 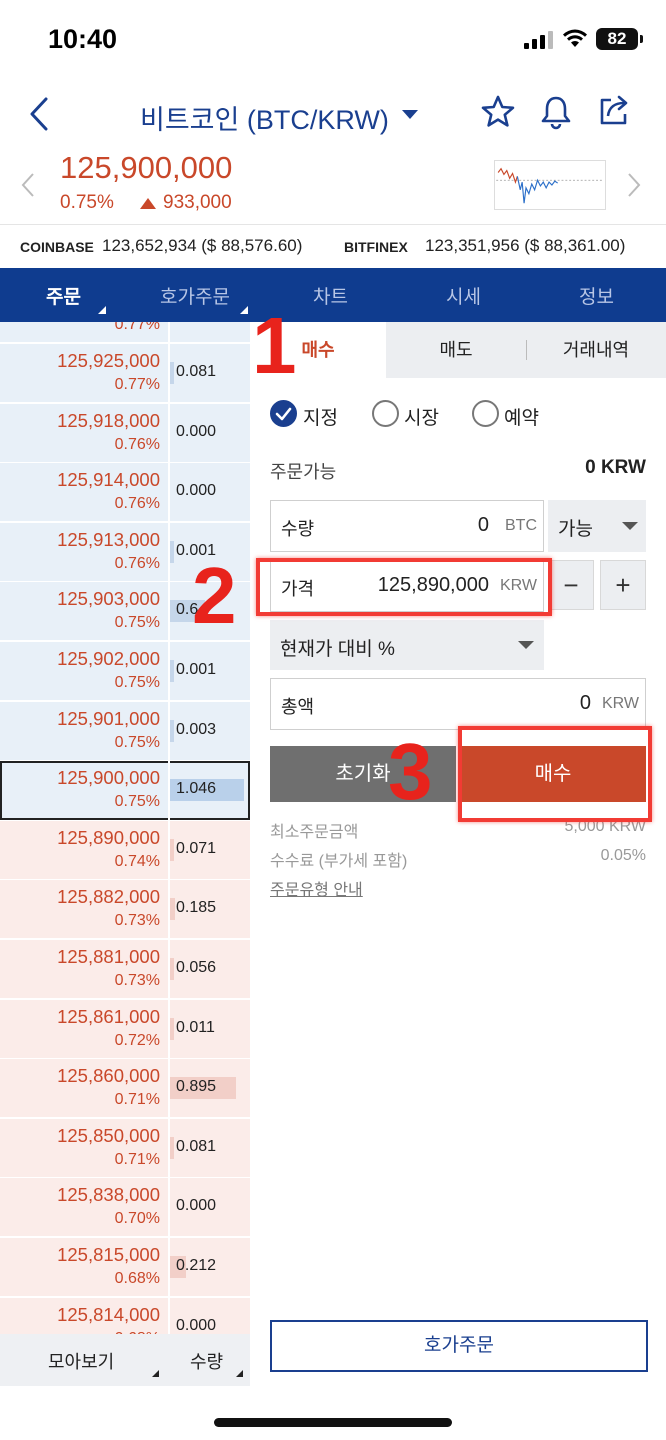 What do you see at coordinates (125, 969) in the screenshot?
I see `orderbook-row: 125,881,000 0.73% 0.056` at bounding box center [125, 969].